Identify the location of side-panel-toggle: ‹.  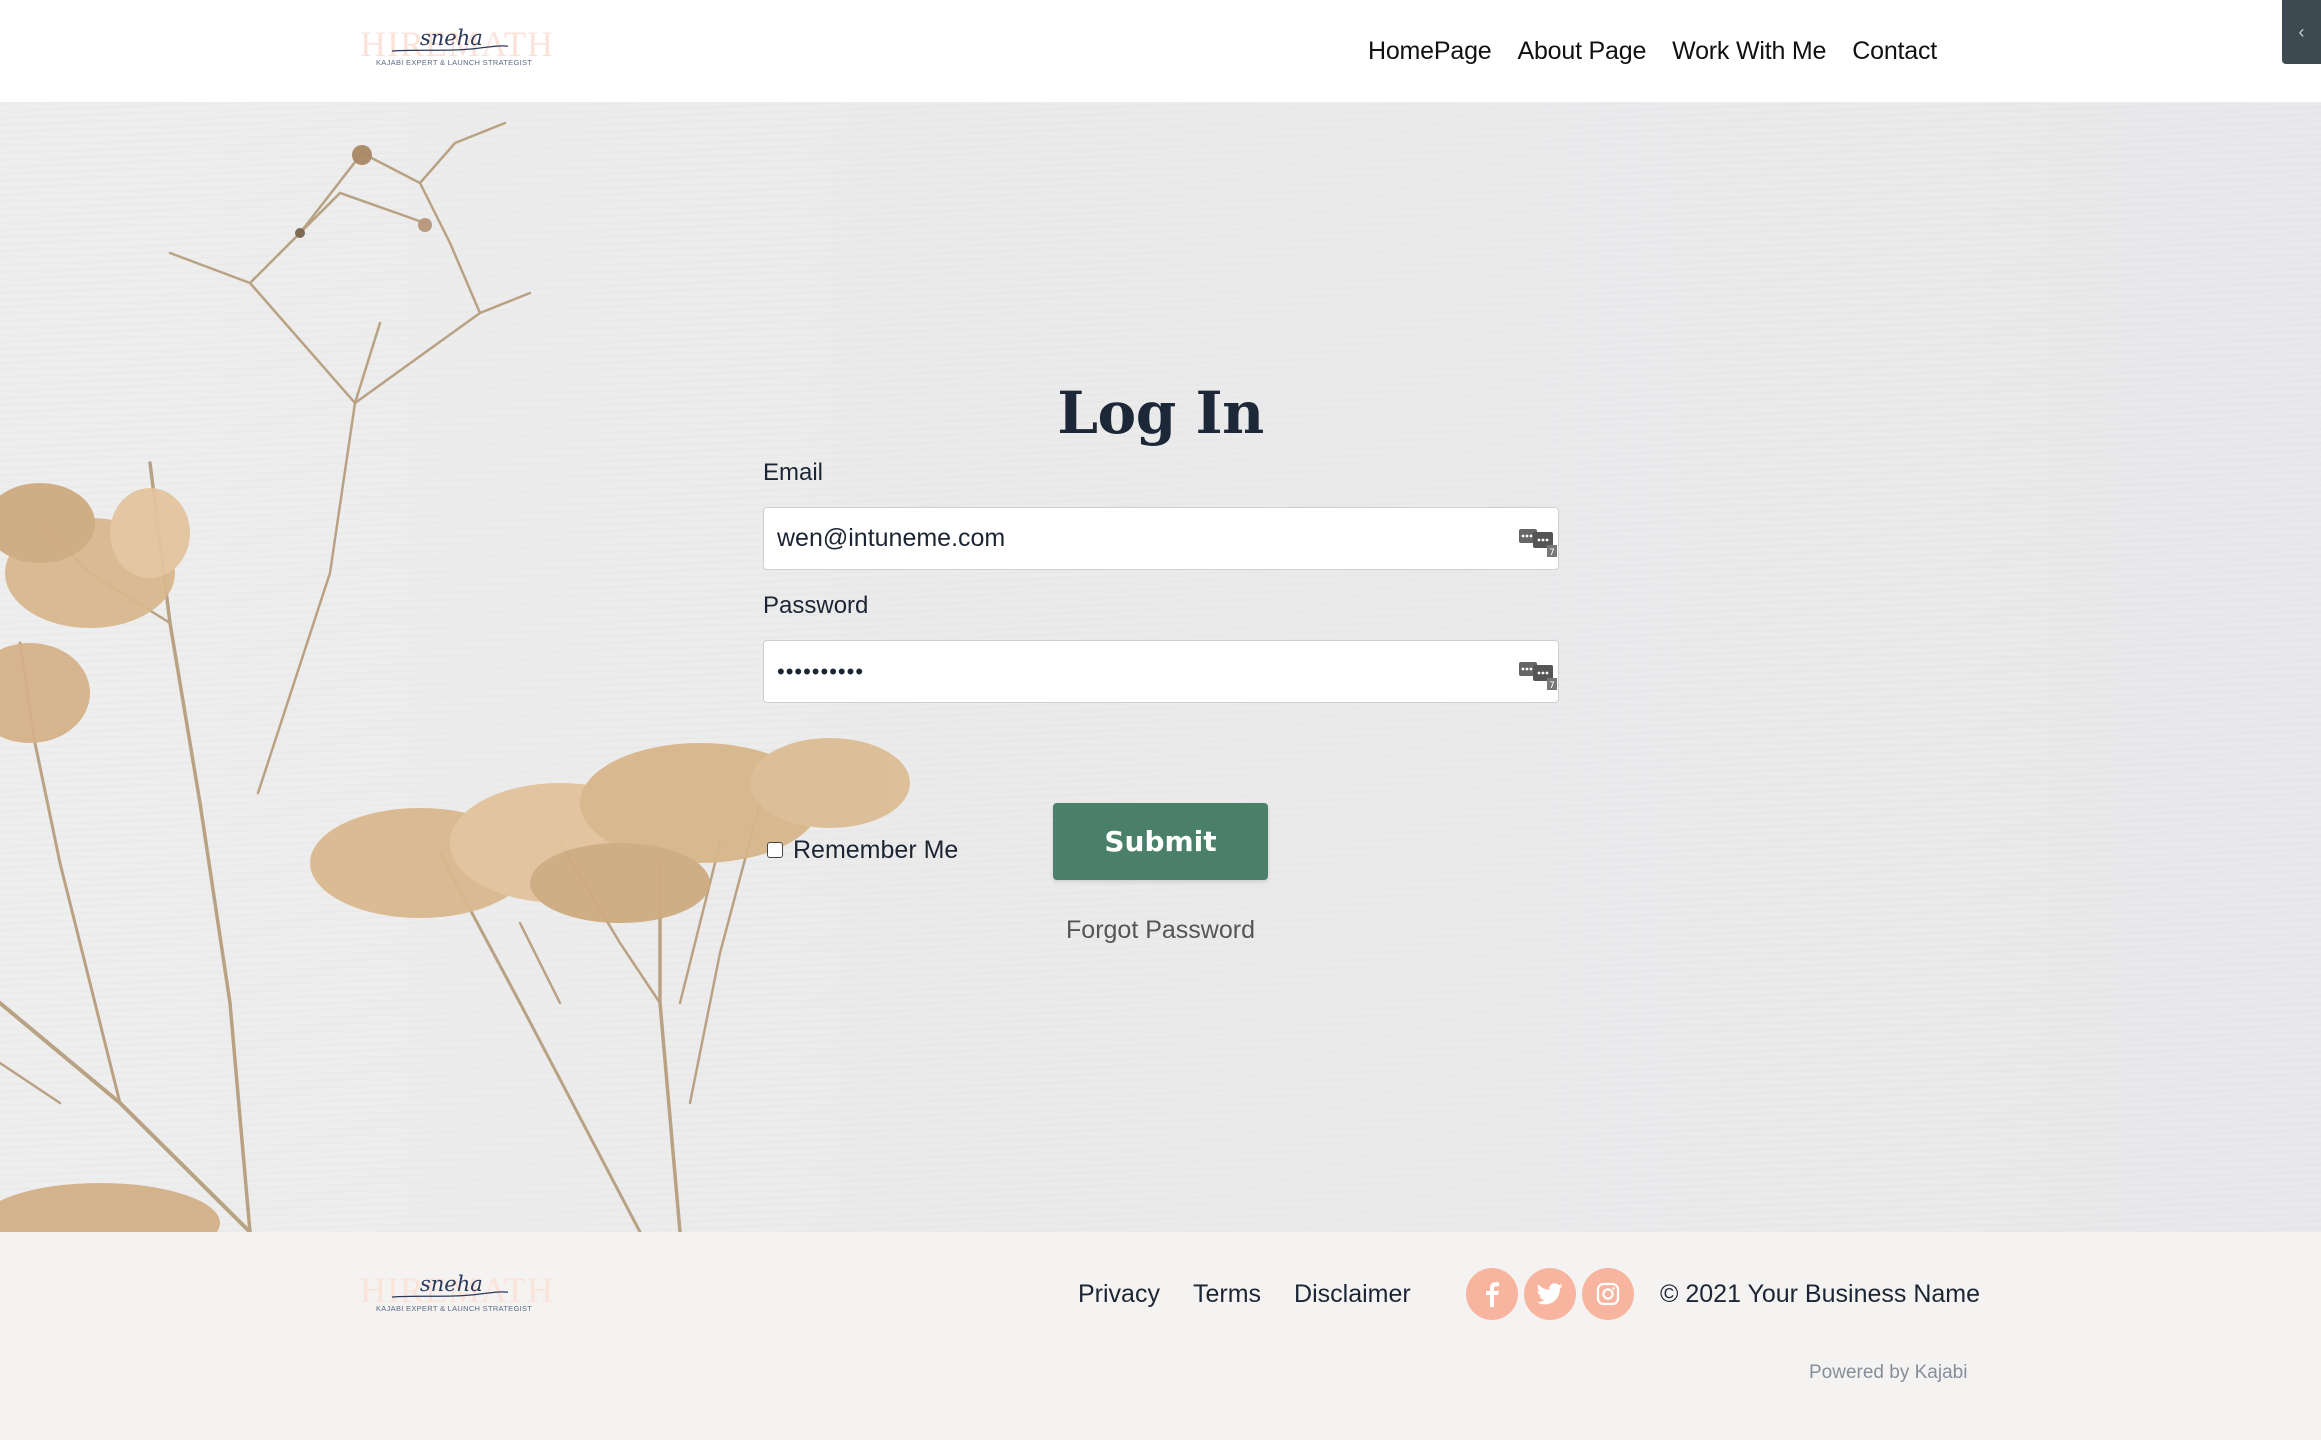
(2301, 32).